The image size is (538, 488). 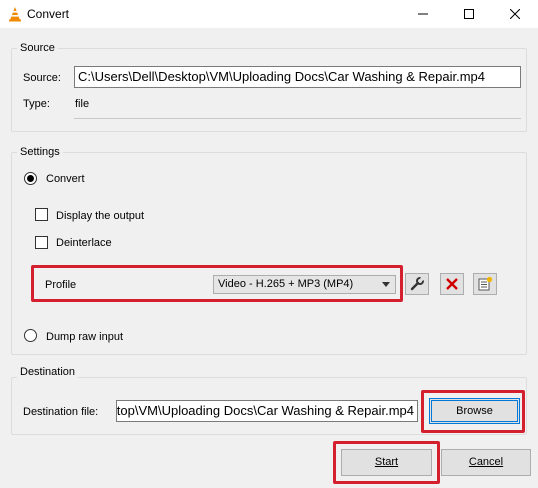 I want to click on start-label: Start, so click(x=386, y=462).